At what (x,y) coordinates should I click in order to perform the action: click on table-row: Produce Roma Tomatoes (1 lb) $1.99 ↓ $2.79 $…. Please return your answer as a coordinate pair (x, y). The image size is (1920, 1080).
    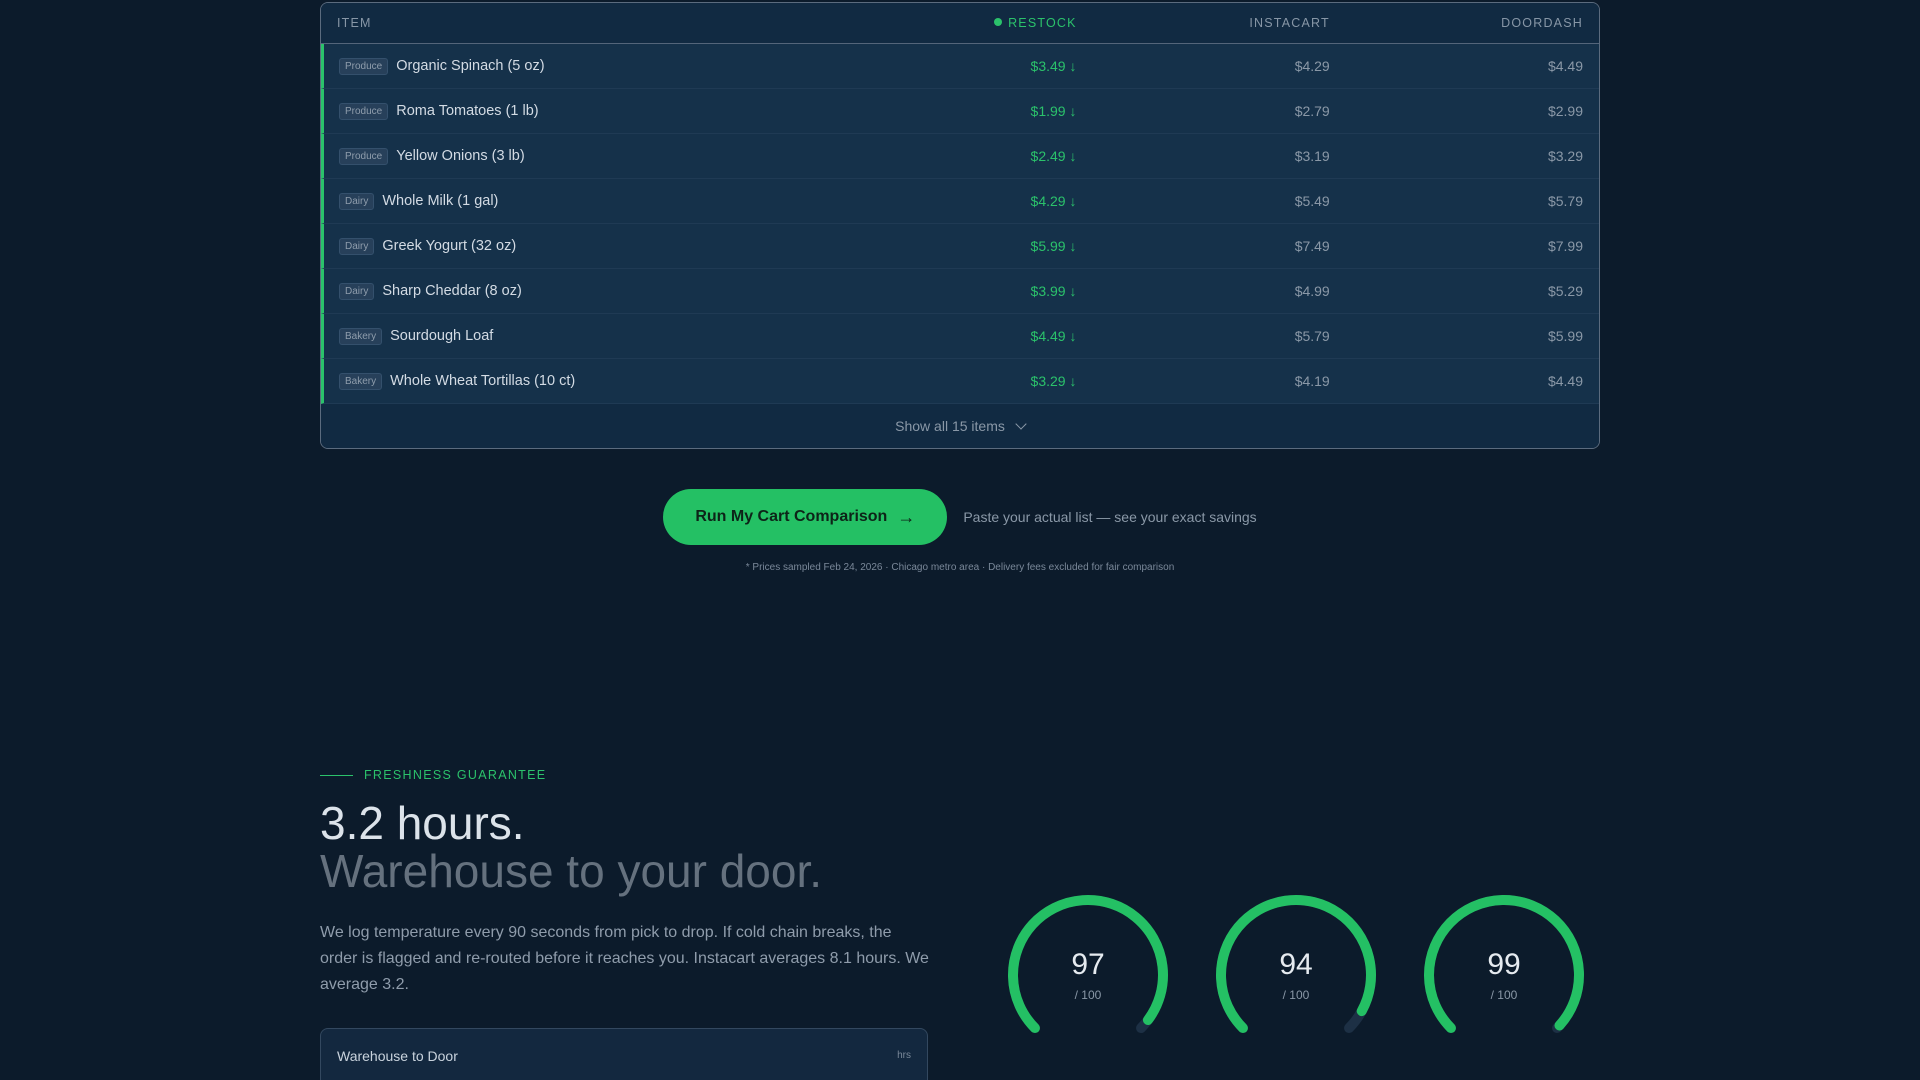
    Looking at the image, I should click on (960, 111).